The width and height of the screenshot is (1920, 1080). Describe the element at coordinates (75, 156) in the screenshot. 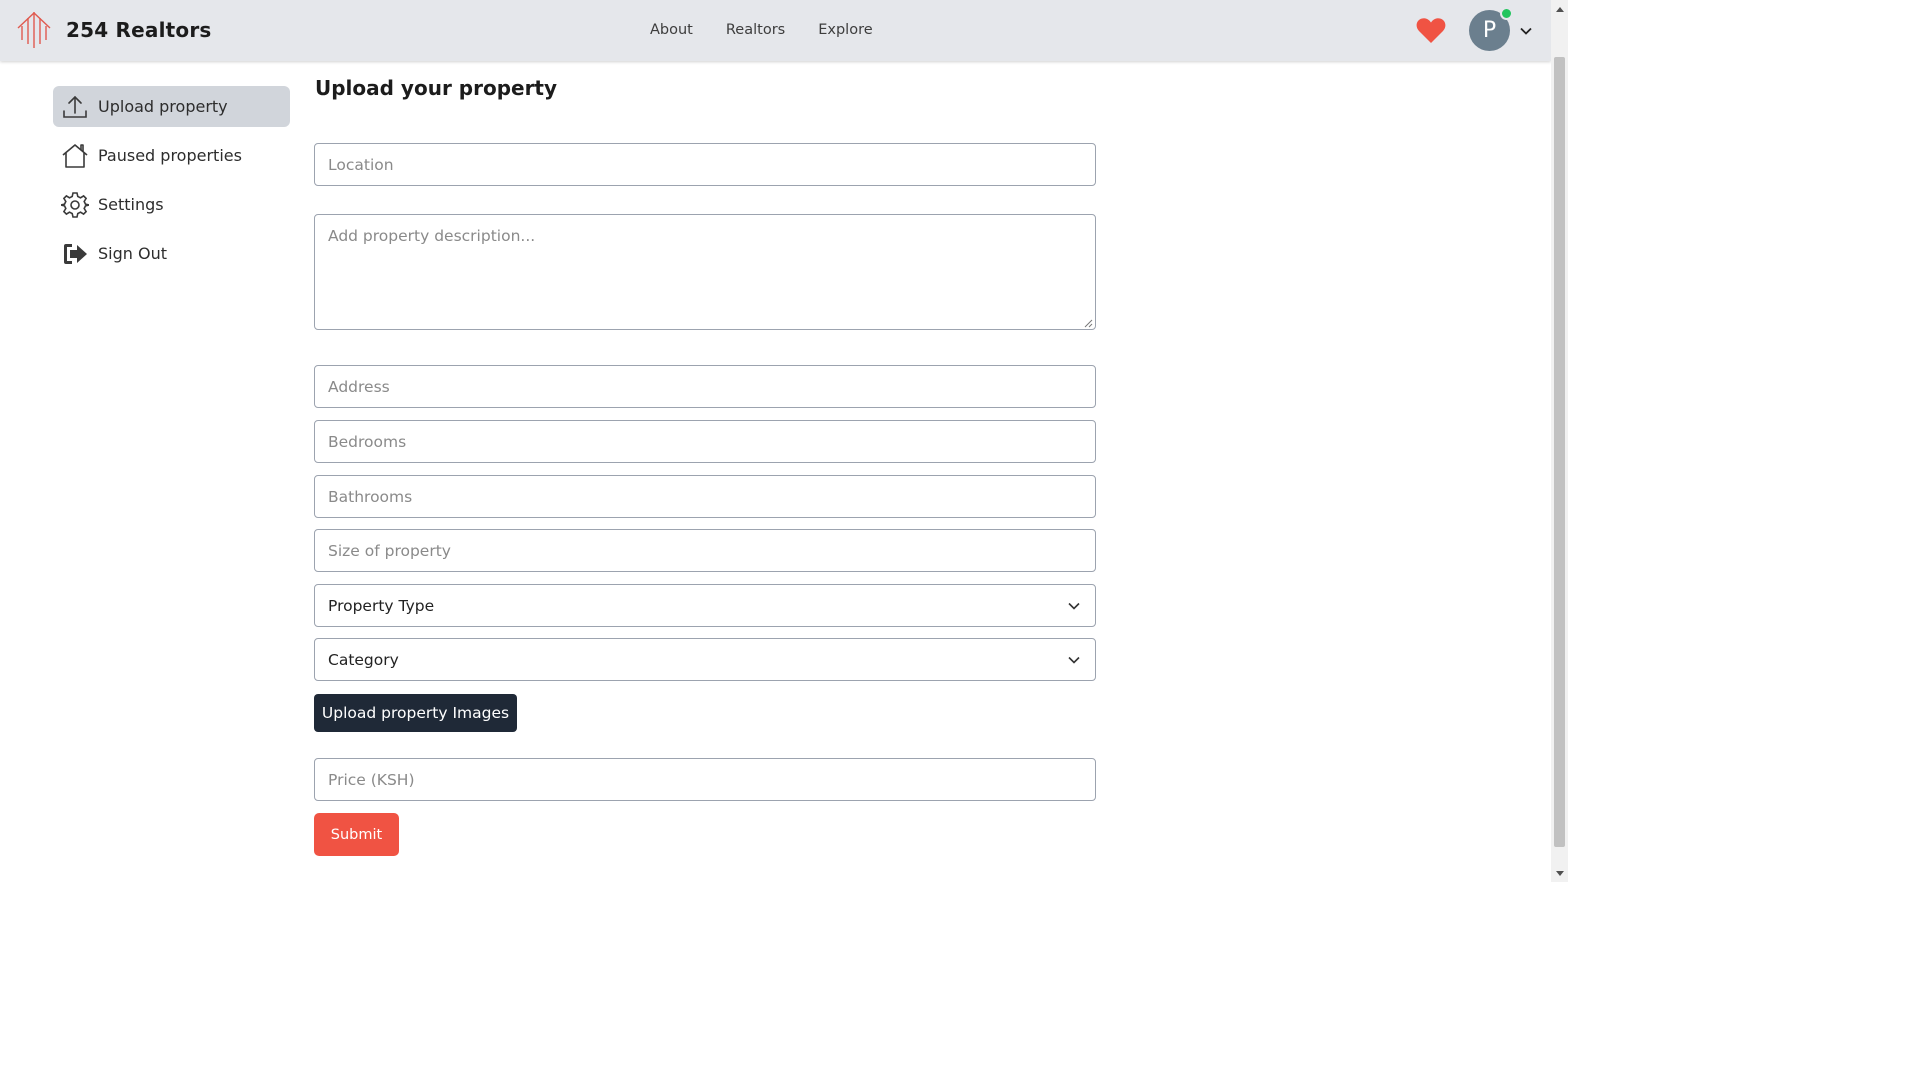

I see `home-icon` at that location.